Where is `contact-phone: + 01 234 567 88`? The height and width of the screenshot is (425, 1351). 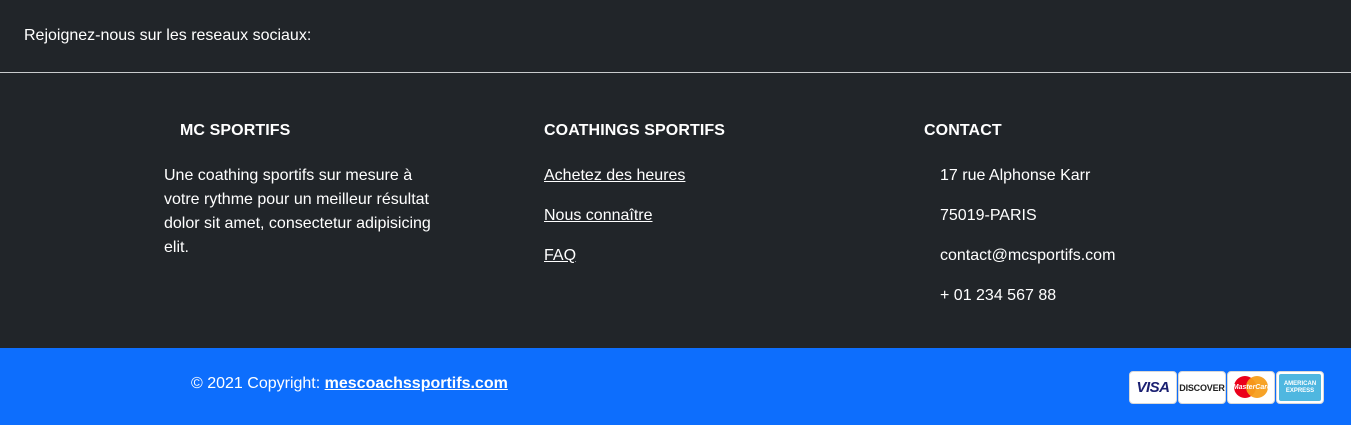 contact-phone: + 01 234 567 88 is located at coordinates (998, 295).